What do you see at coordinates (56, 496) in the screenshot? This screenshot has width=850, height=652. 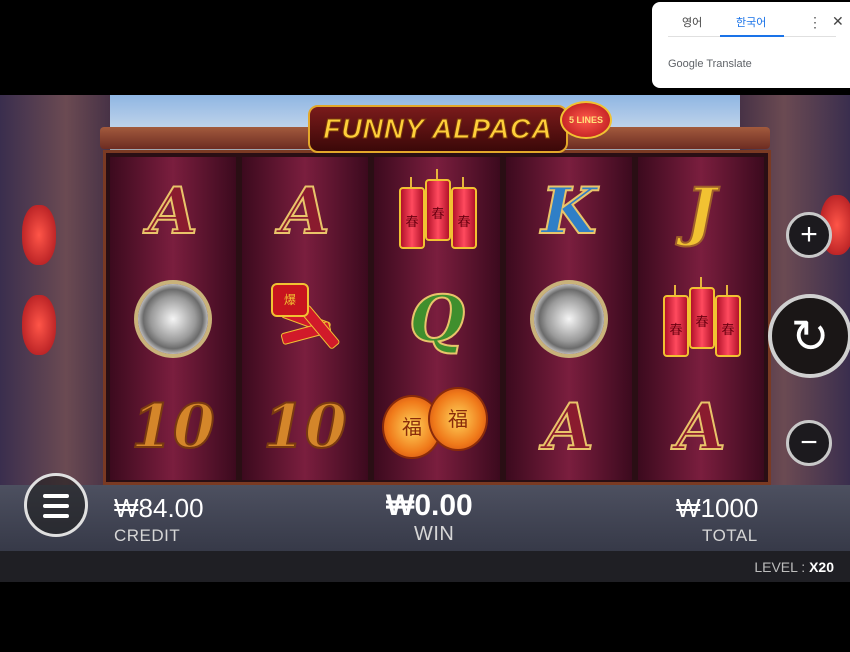 I see `hamburger-menu-icon` at bounding box center [56, 496].